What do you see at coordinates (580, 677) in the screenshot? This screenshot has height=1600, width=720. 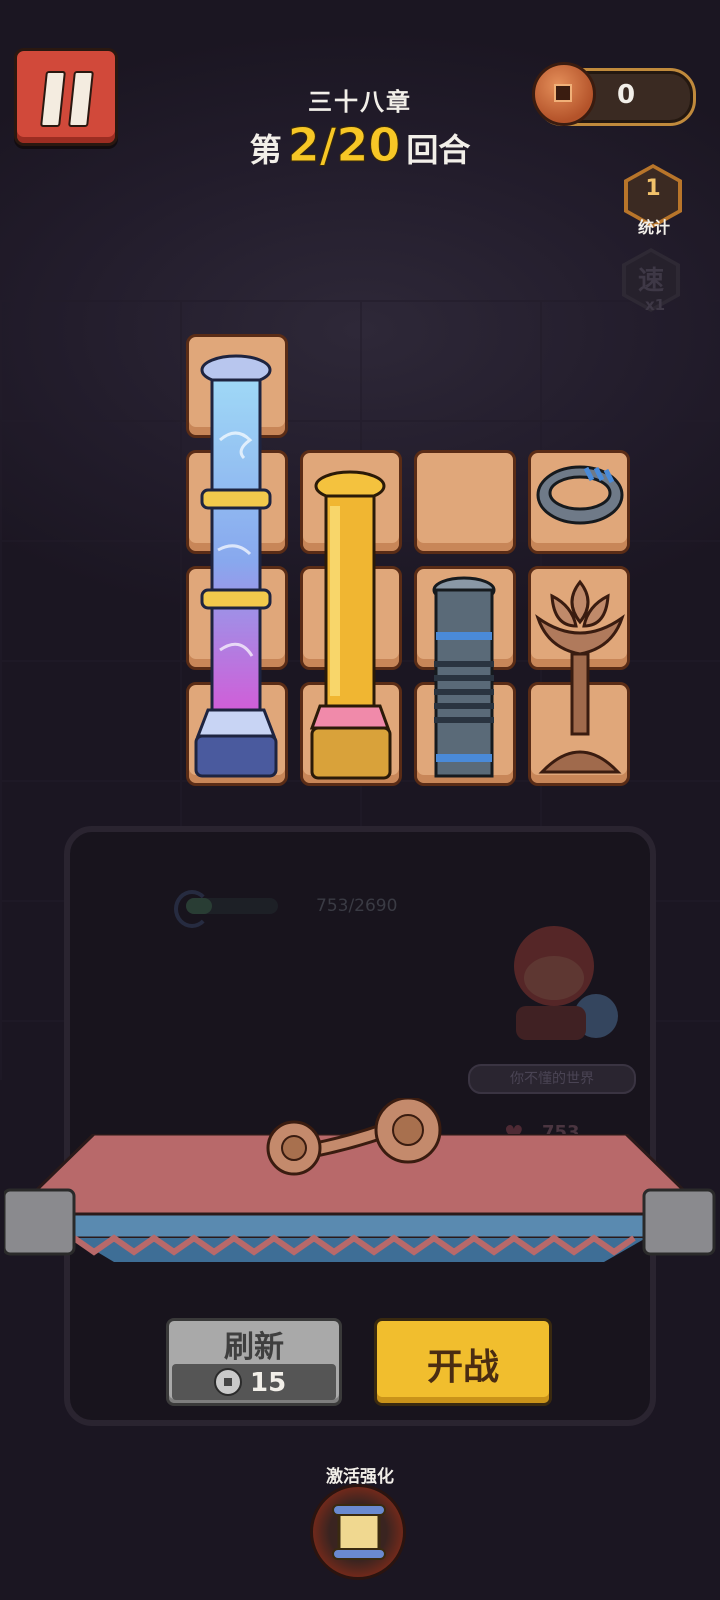 I see `bronze-lotus-lamp-icon` at bounding box center [580, 677].